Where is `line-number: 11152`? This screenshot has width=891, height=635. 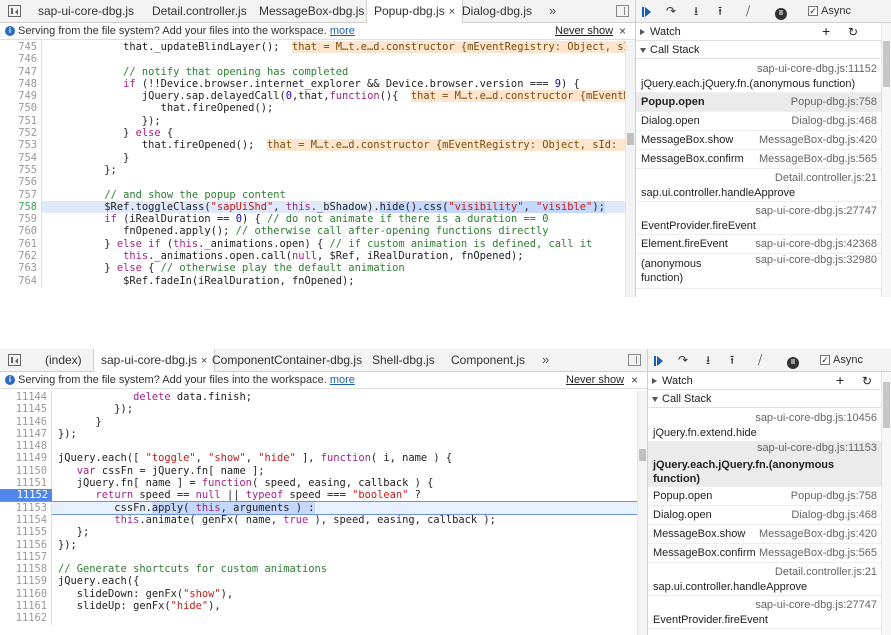
line-number: 11152 is located at coordinates (26, 495).